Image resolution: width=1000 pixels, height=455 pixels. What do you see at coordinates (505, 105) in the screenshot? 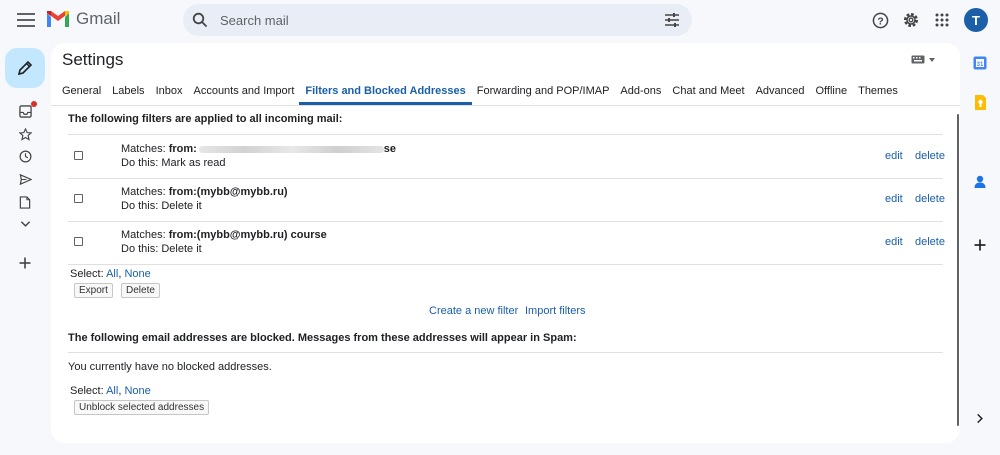
I see `tabs-divider` at bounding box center [505, 105].